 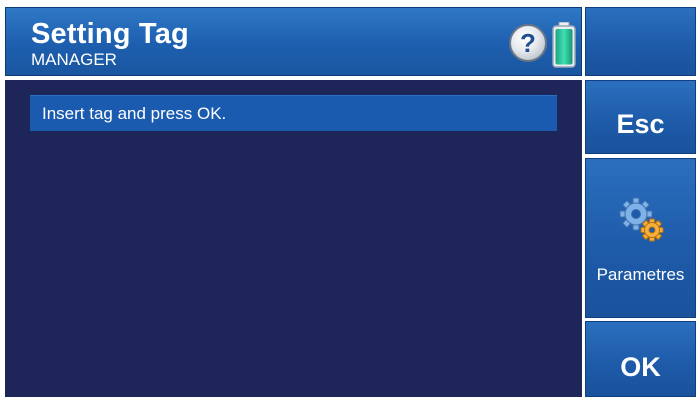 I want to click on help-button: ?, so click(x=528, y=43).